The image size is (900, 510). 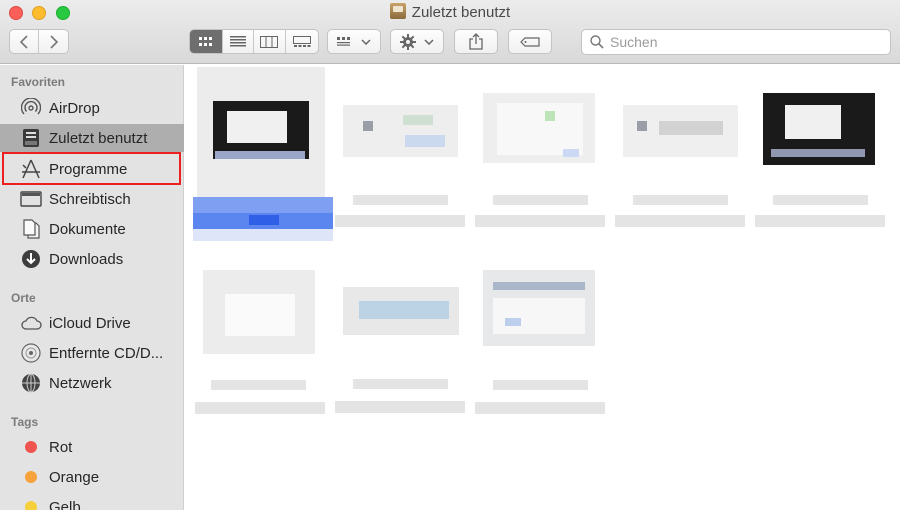 I want to click on sidebar-item-desktop: Schreibtisch, so click(x=92, y=199).